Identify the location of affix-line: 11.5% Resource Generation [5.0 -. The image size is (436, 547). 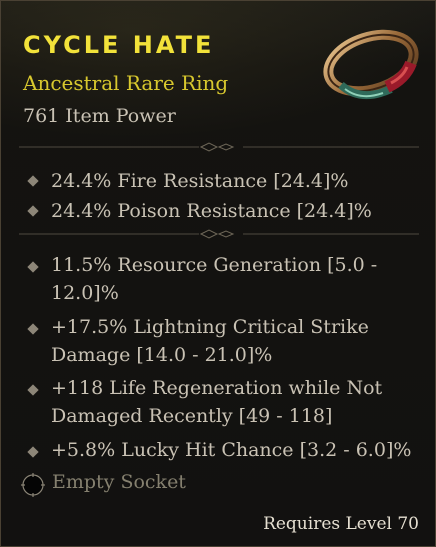
(214, 265).